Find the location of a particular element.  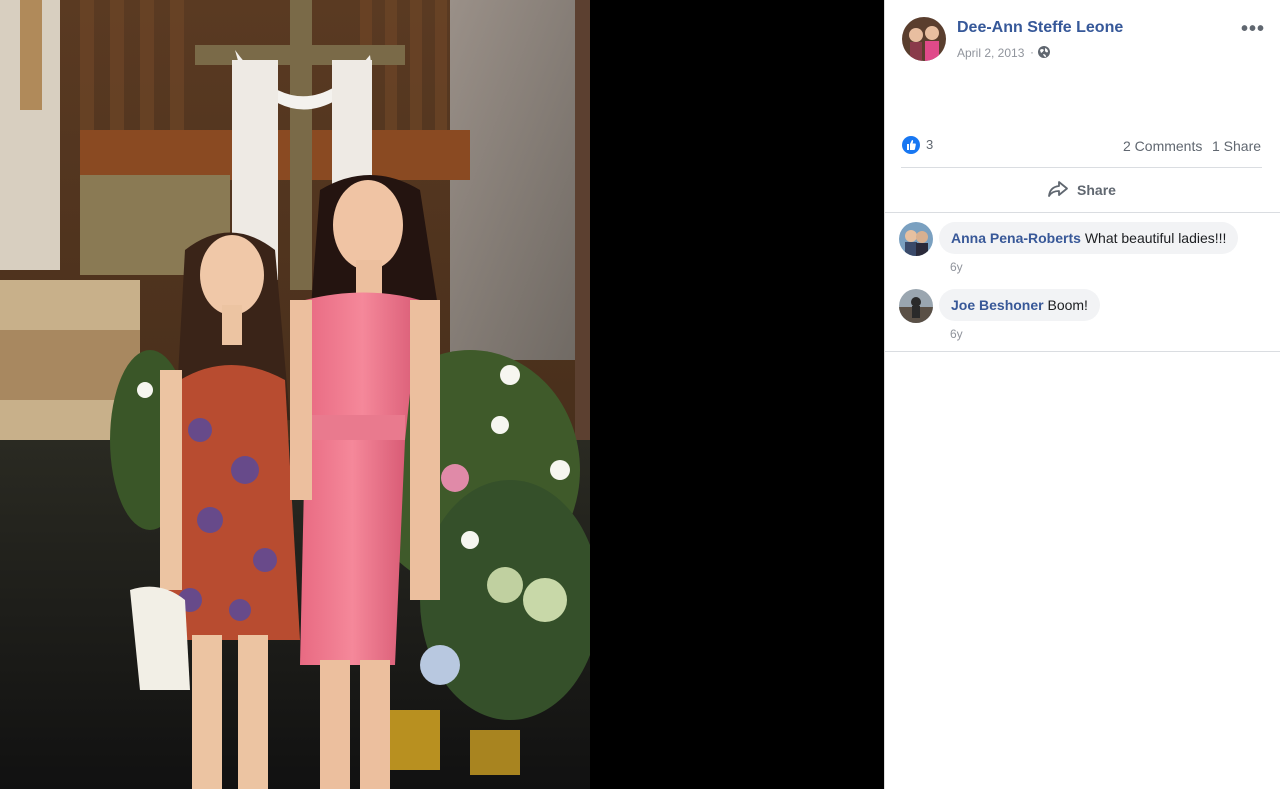

author-avatar is located at coordinates (924, 39).